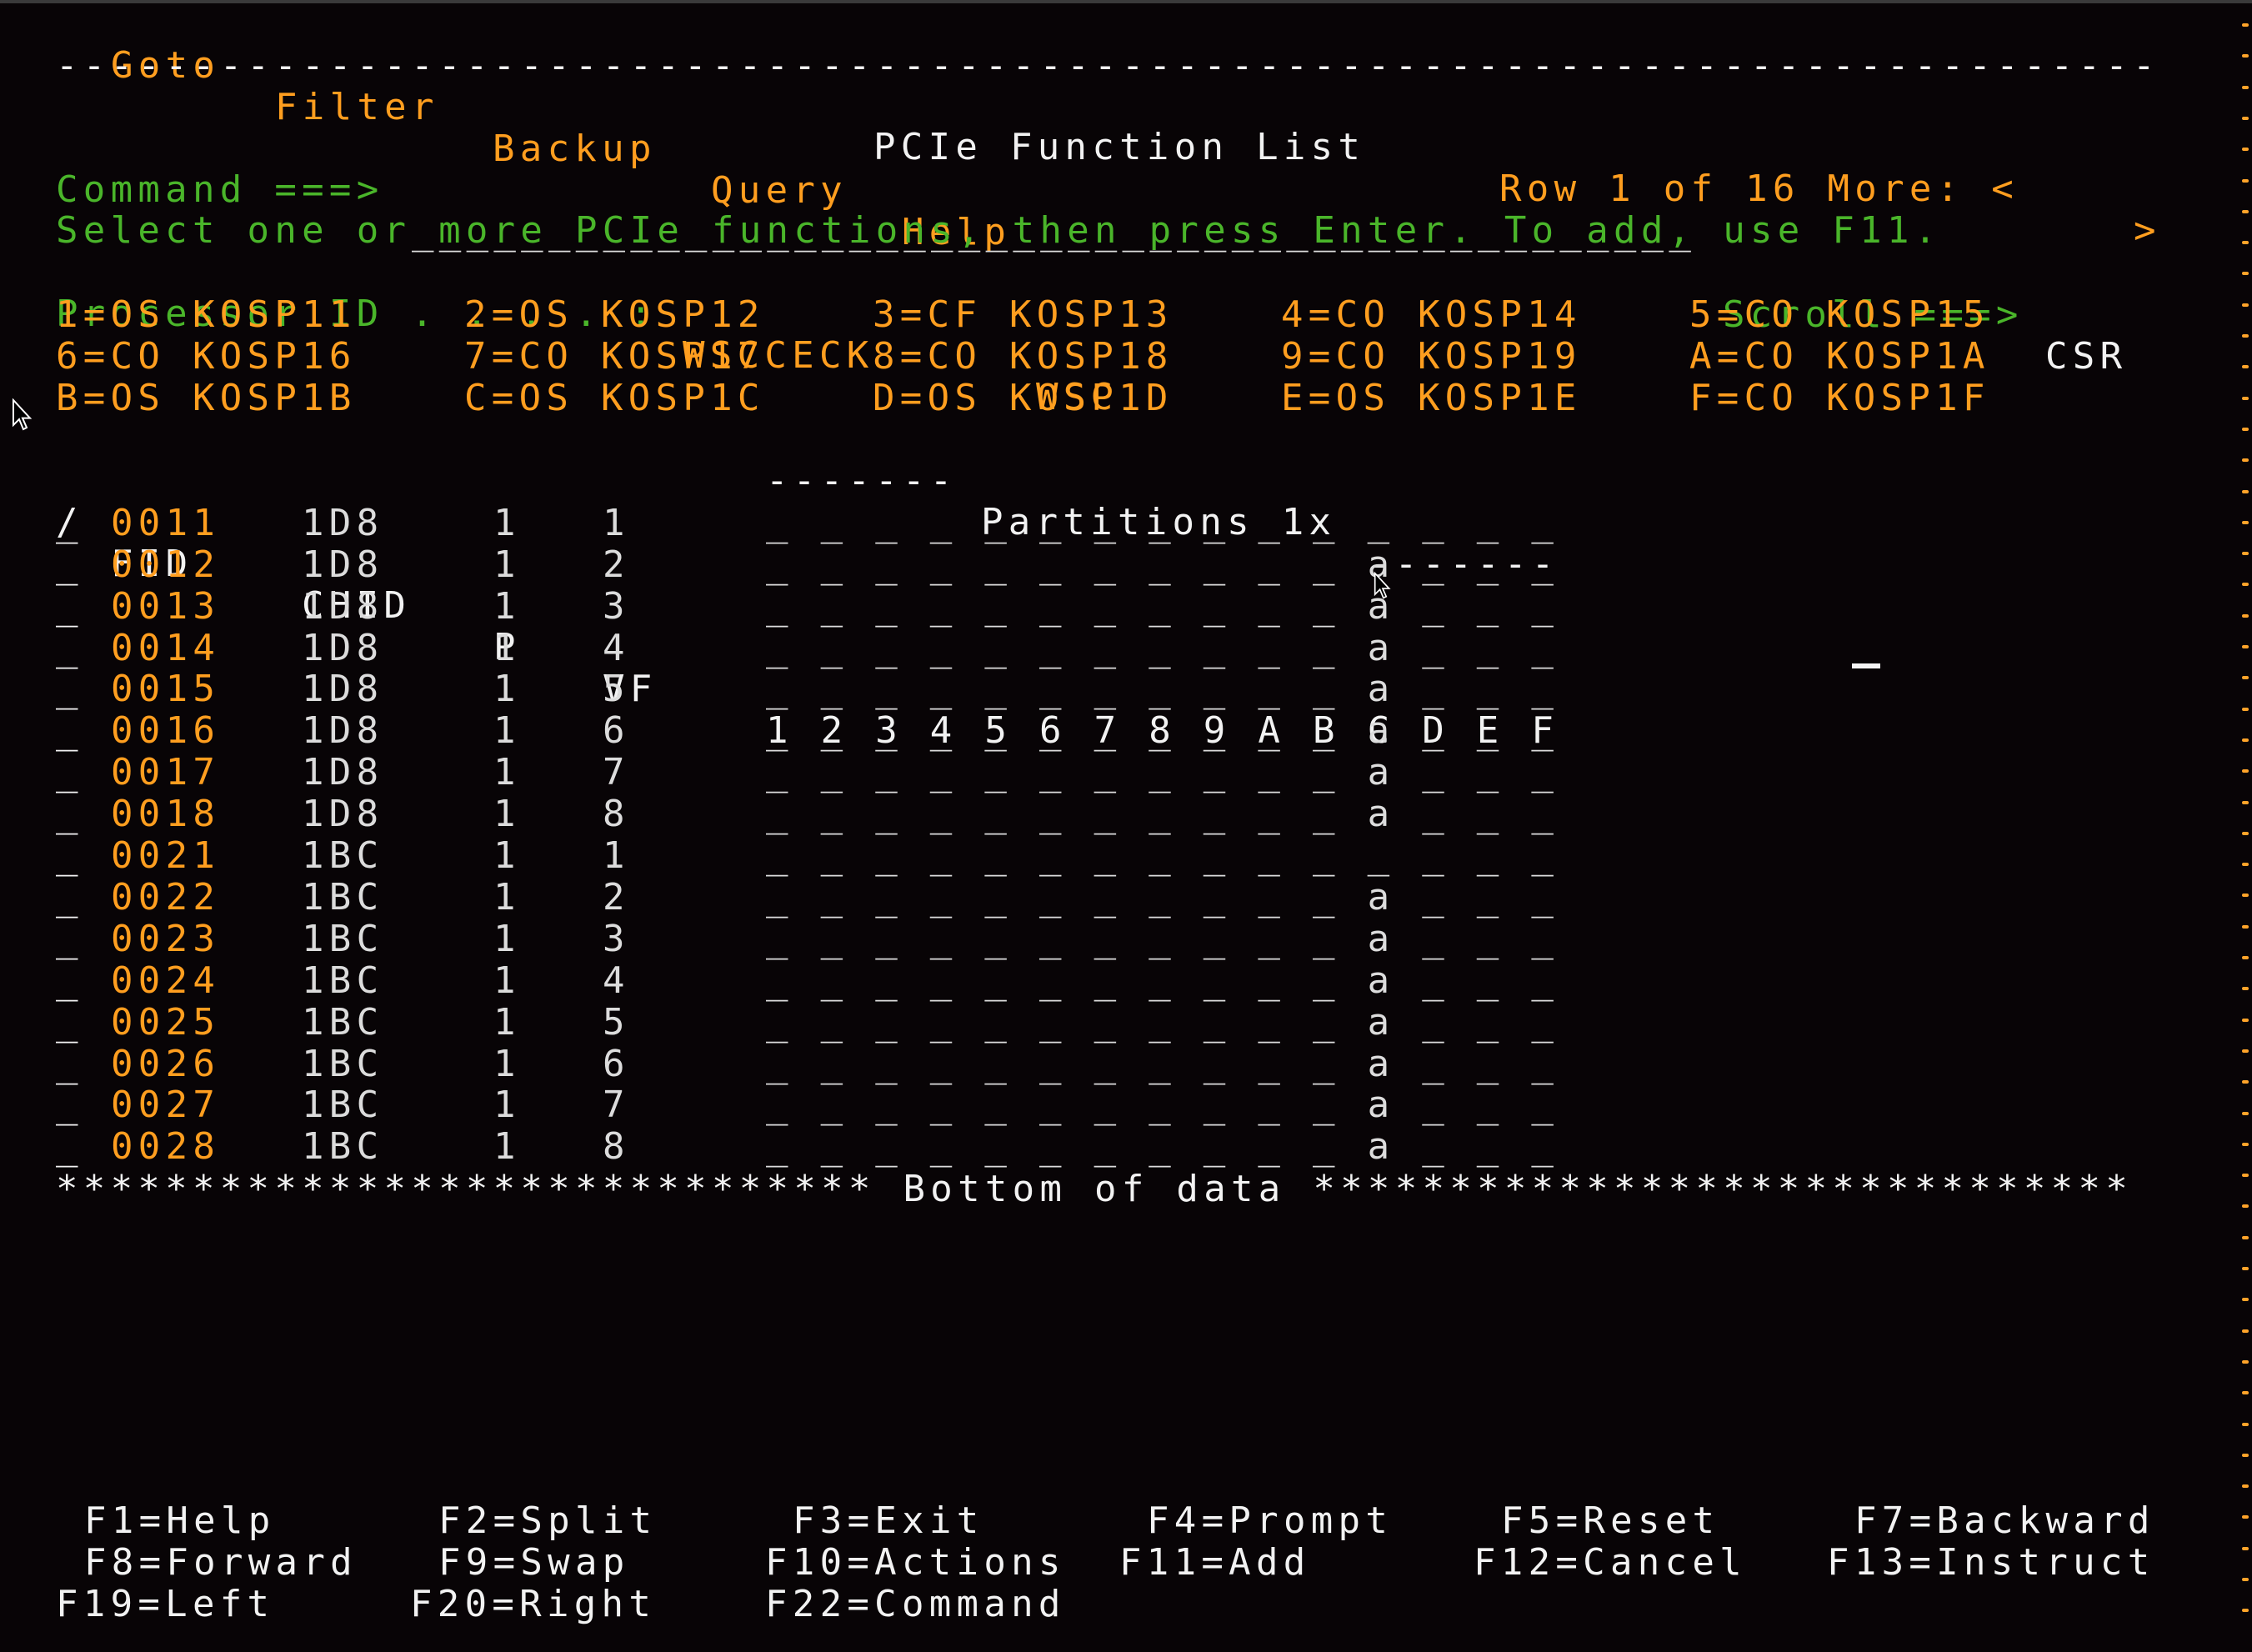  What do you see at coordinates (357, 107) in the screenshot?
I see `menu-filter: Filter` at bounding box center [357, 107].